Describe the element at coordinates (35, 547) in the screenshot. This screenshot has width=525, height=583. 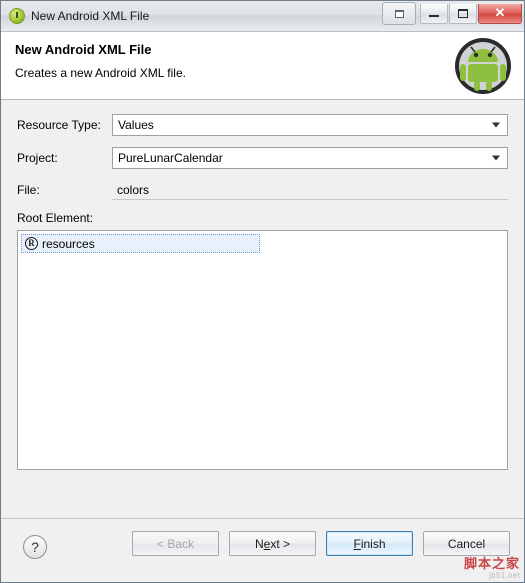
I see `help-icon: ?` at that location.